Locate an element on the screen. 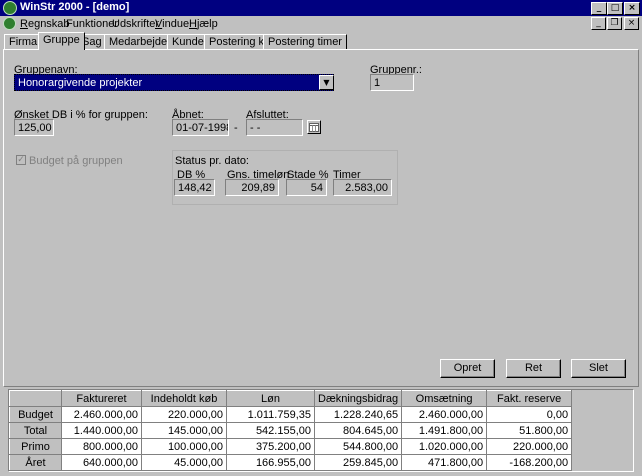 The image size is (642, 476). table-cell: 1.228.240,65 is located at coordinates (358, 414).